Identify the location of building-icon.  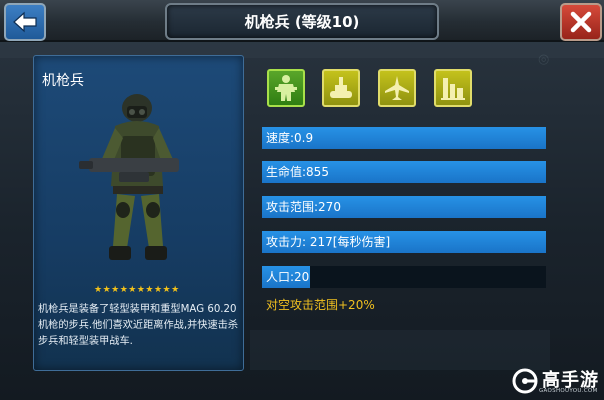
(453, 89).